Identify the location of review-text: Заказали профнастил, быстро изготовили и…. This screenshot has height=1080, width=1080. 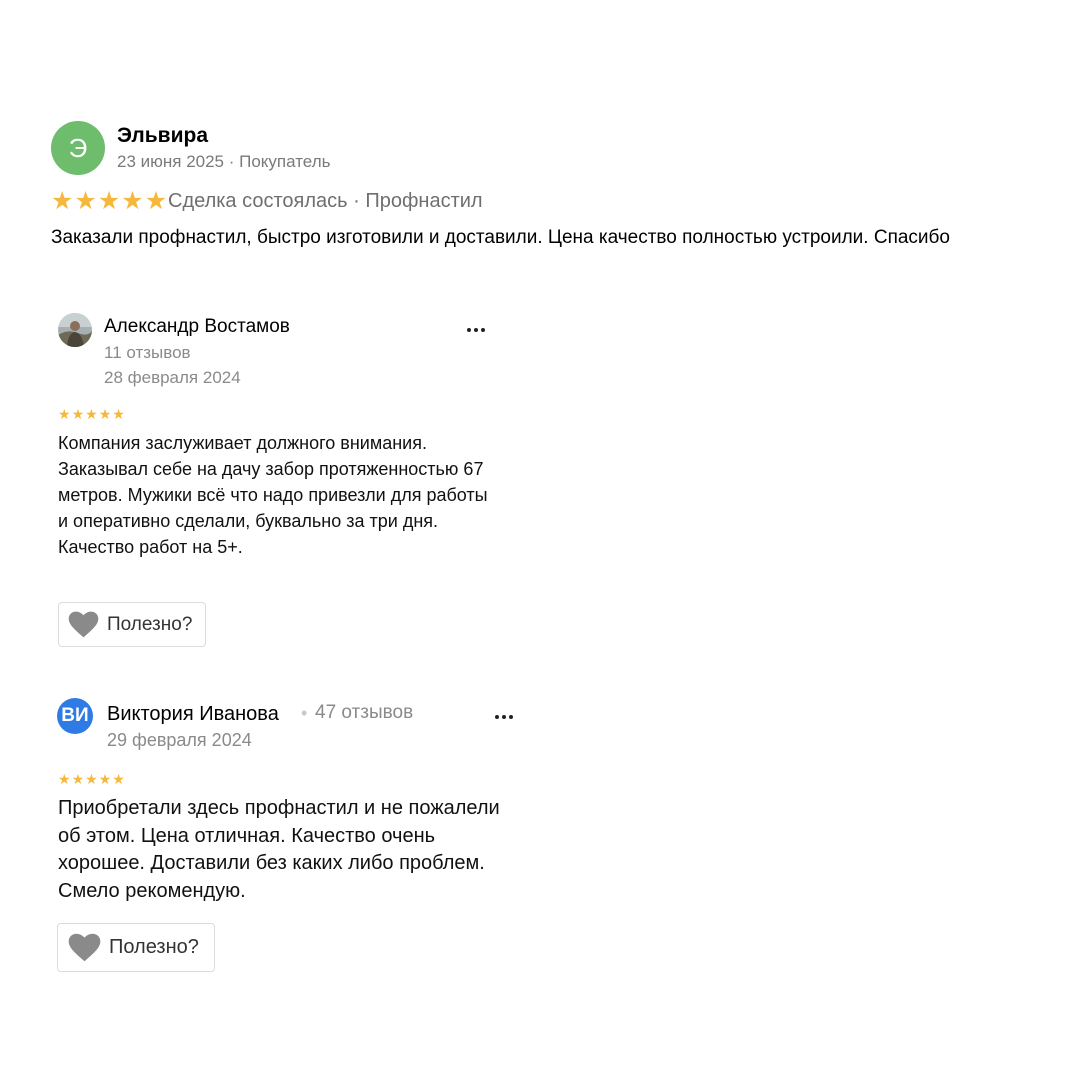
(500, 237).